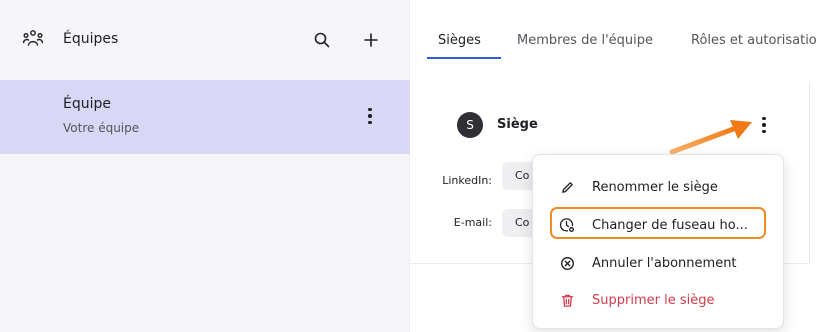 This screenshot has width=832, height=332. Describe the element at coordinates (101, 128) in the screenshot. I see `team-subtitle: Votre équipe` at that location.